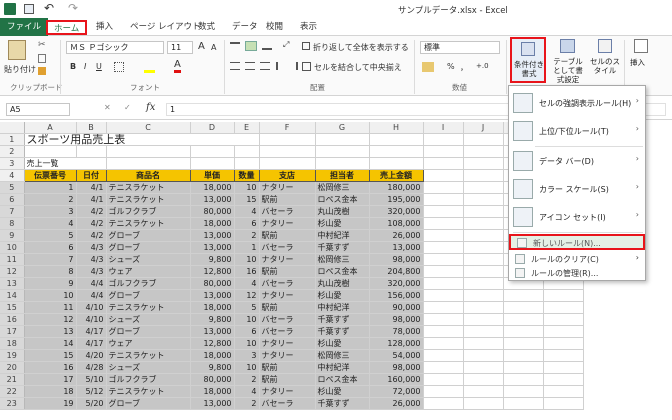  Describe the element at coordinates (148, 295) in the screenshot. I see `table-cell: グローブ` at that location.